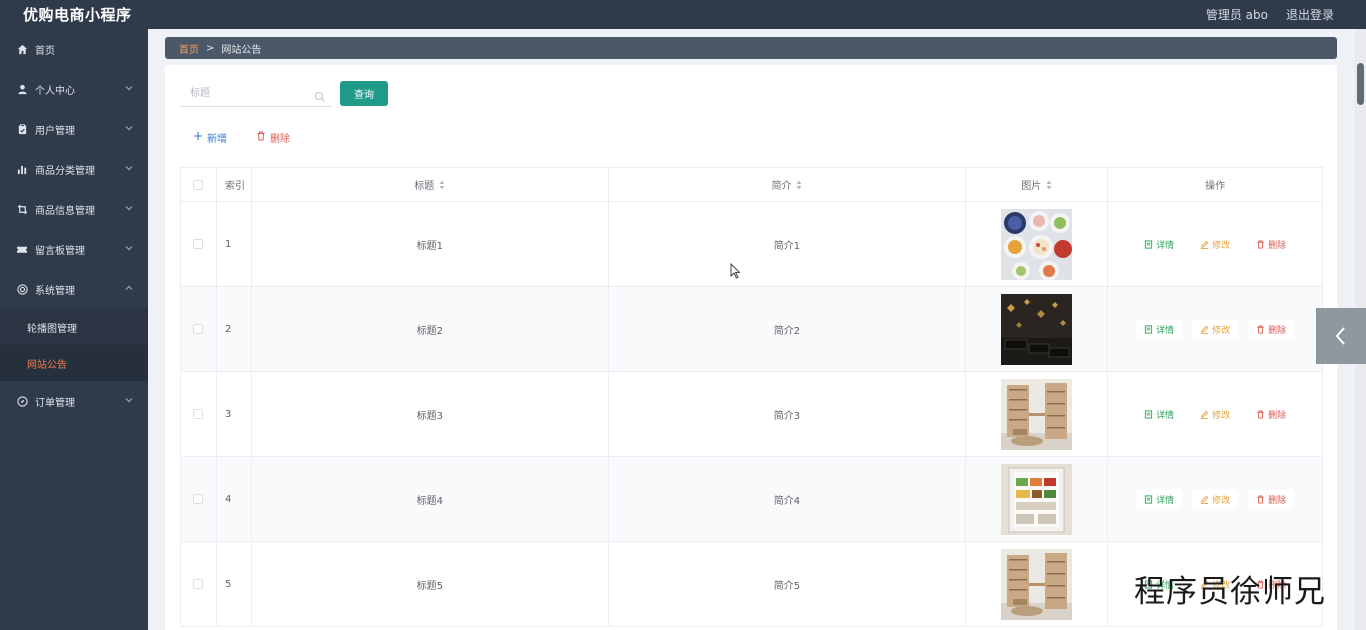  Describe the element at coordinates (234, 184) in the screenshot. I see `header-index: 索引` at that location.